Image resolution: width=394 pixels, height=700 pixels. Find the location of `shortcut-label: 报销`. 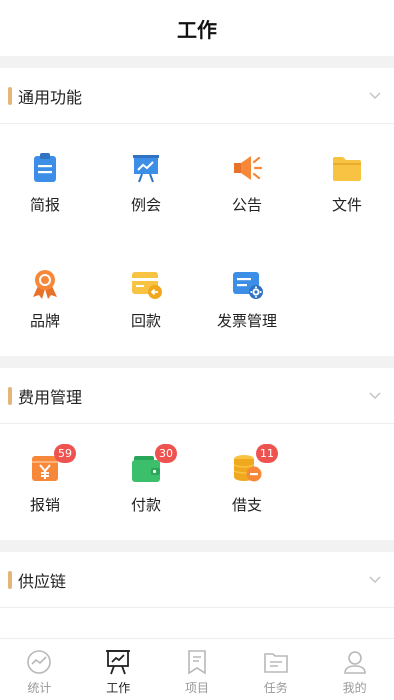

shortcut-label: 报销 is located at coordinates (44, 505).